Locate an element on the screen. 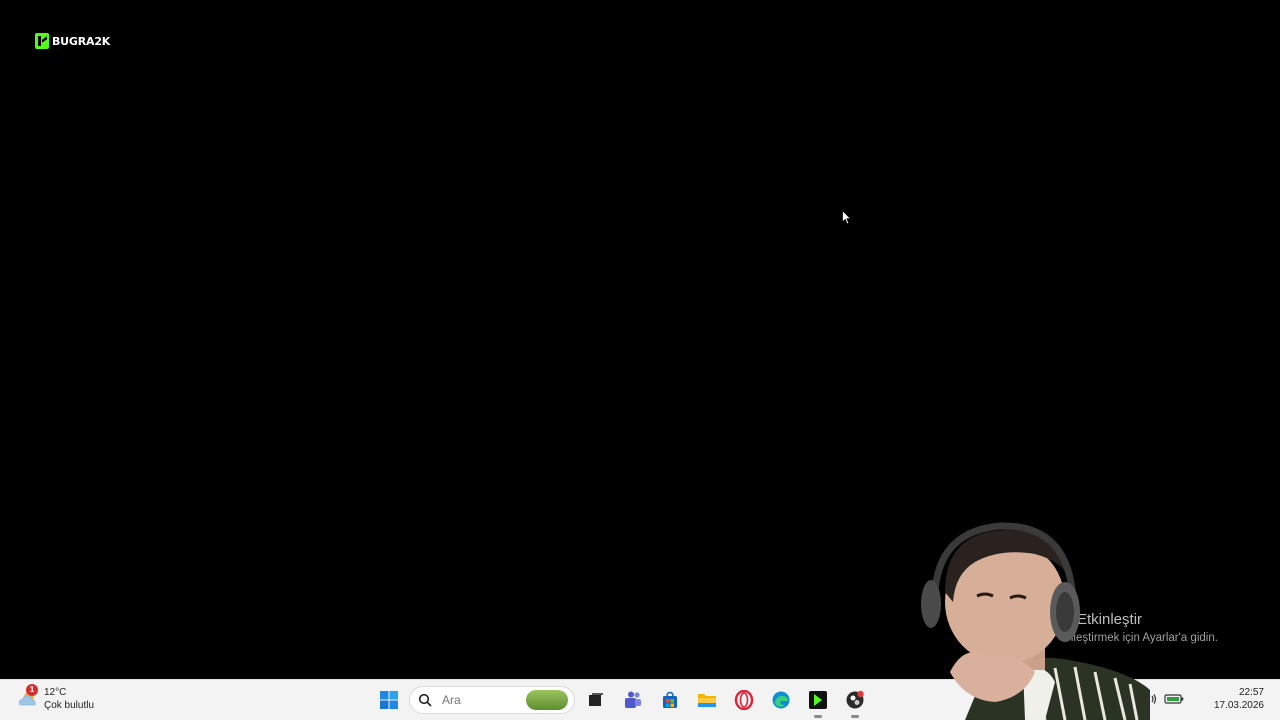  weather-temperature: 12°C is located at coordinates (55, 692).